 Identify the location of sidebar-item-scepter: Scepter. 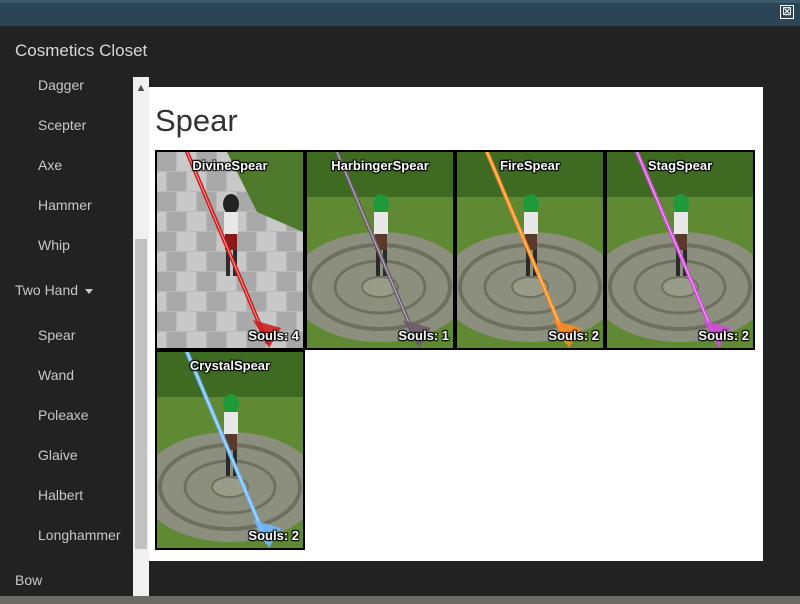
(62, 125).